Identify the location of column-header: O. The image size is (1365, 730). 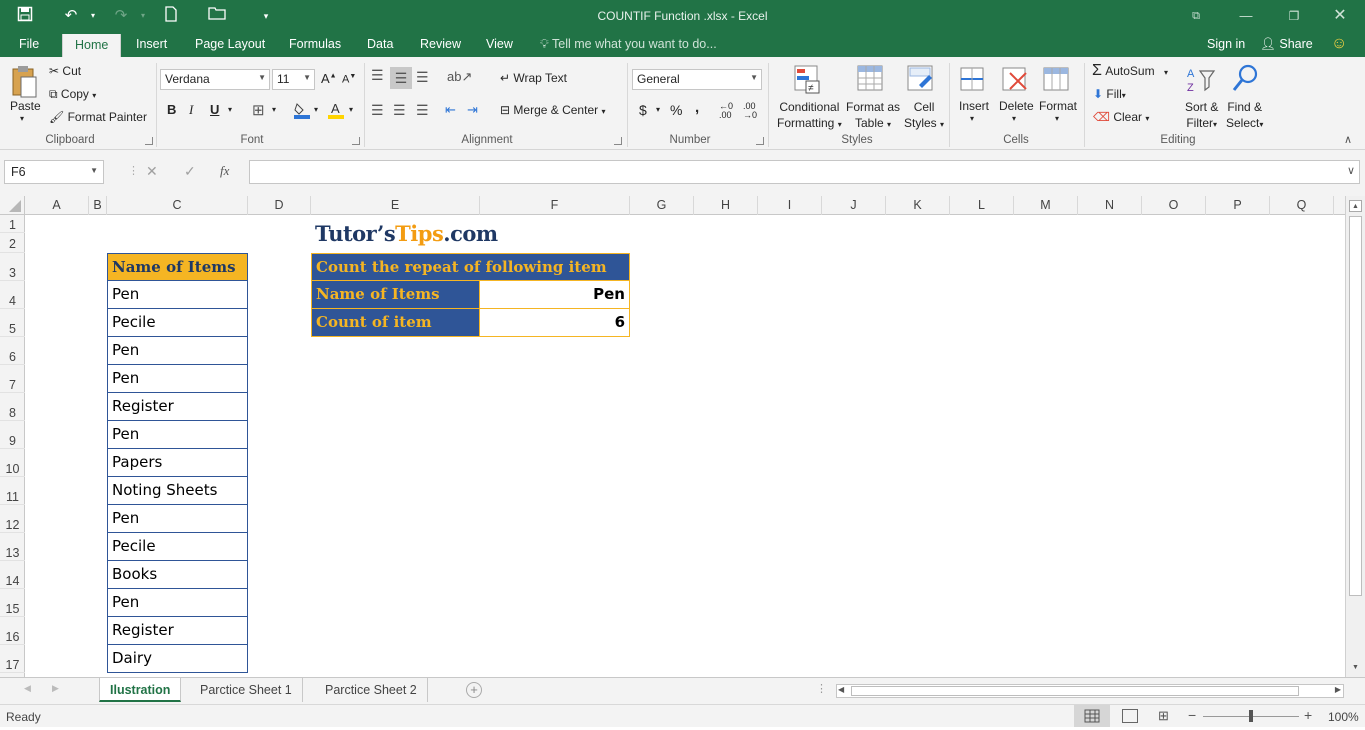
(1174, 205).